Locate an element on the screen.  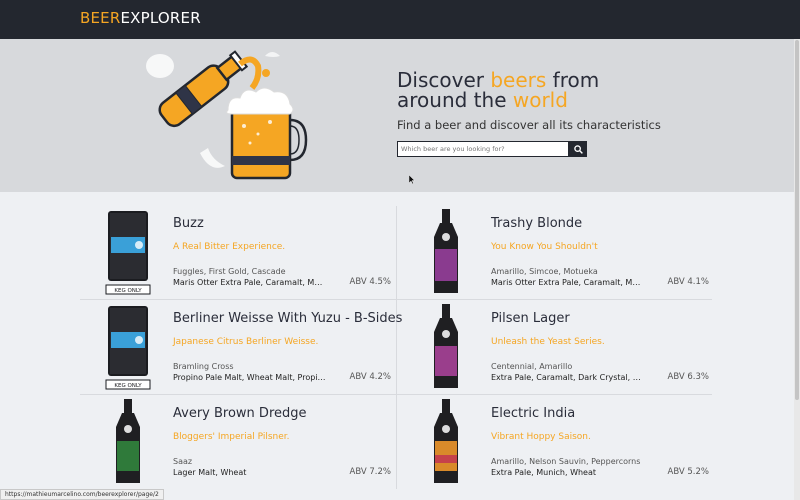
beer-hops: Fuggles, First Gold, Cascade is located at coordinates (229, 271).